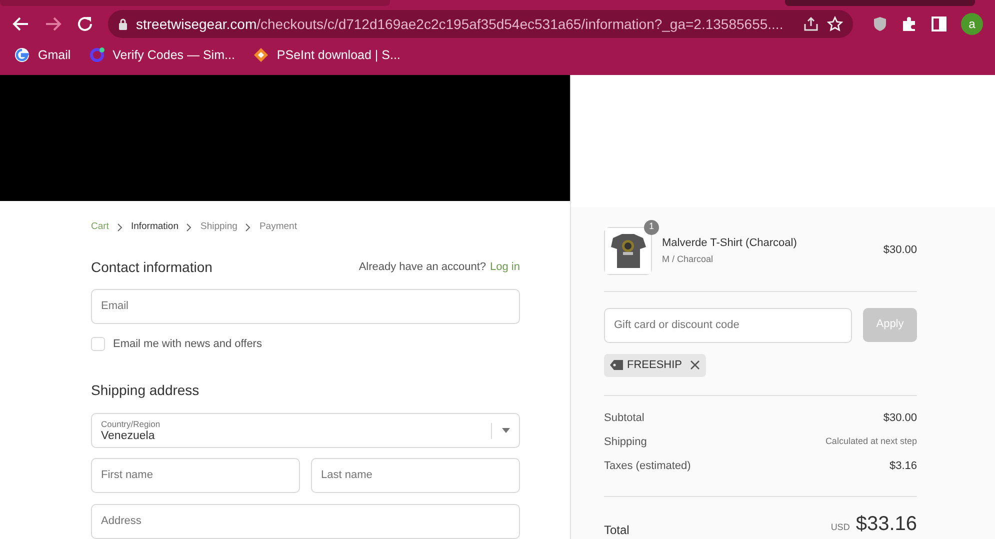 The height and width of the screenshot is (539, 995). Describe the element at coordinates (811, 24) in the screenshot. I see `share-icon` at that location.